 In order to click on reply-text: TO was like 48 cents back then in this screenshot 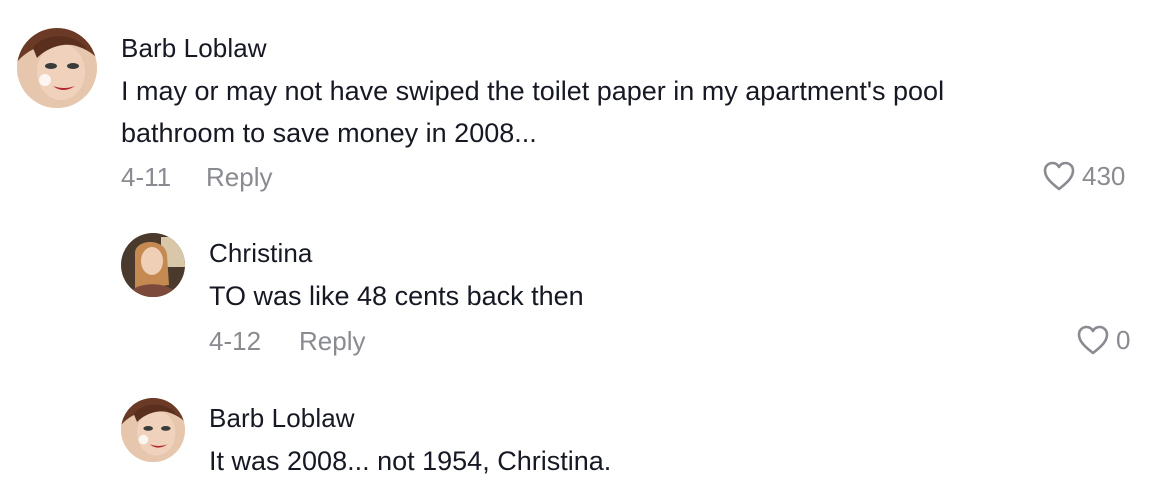, I will do `click(396, 296)`.